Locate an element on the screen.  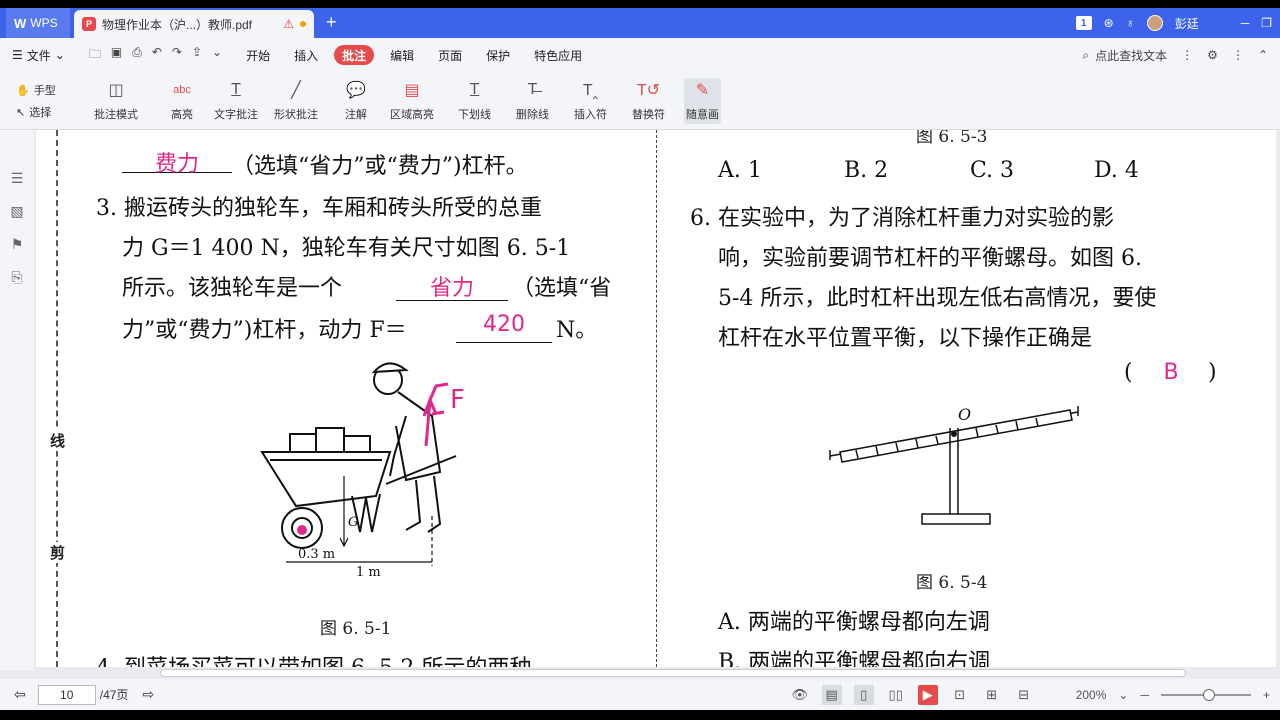
q6-line4: 杠杆在水平位置平衡，以下操作正确是 is located at coordinates (905, 338).